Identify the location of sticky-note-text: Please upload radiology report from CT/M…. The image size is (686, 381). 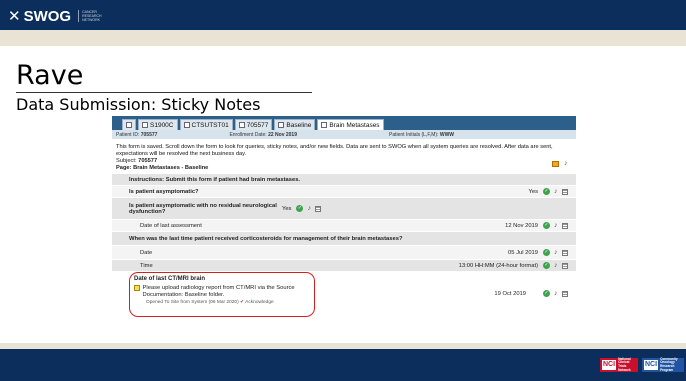
(218, 291).